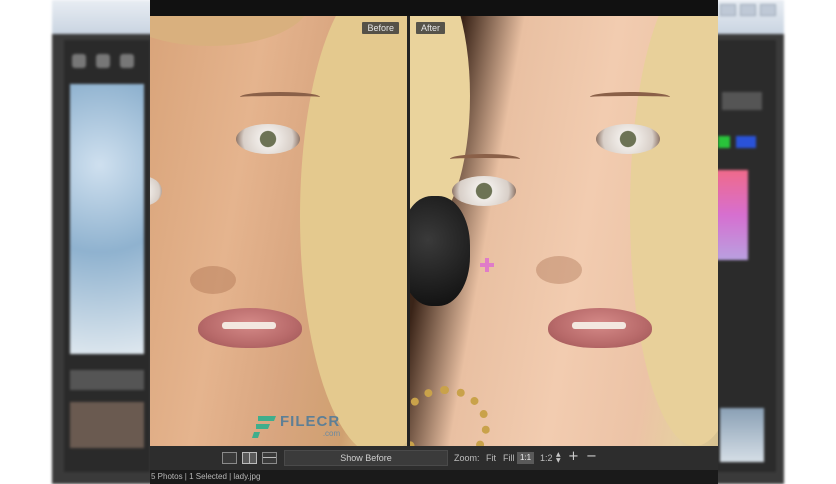  Describe the element at coordinates (450, 416) in the screenshot. I see `necklace` at that location.